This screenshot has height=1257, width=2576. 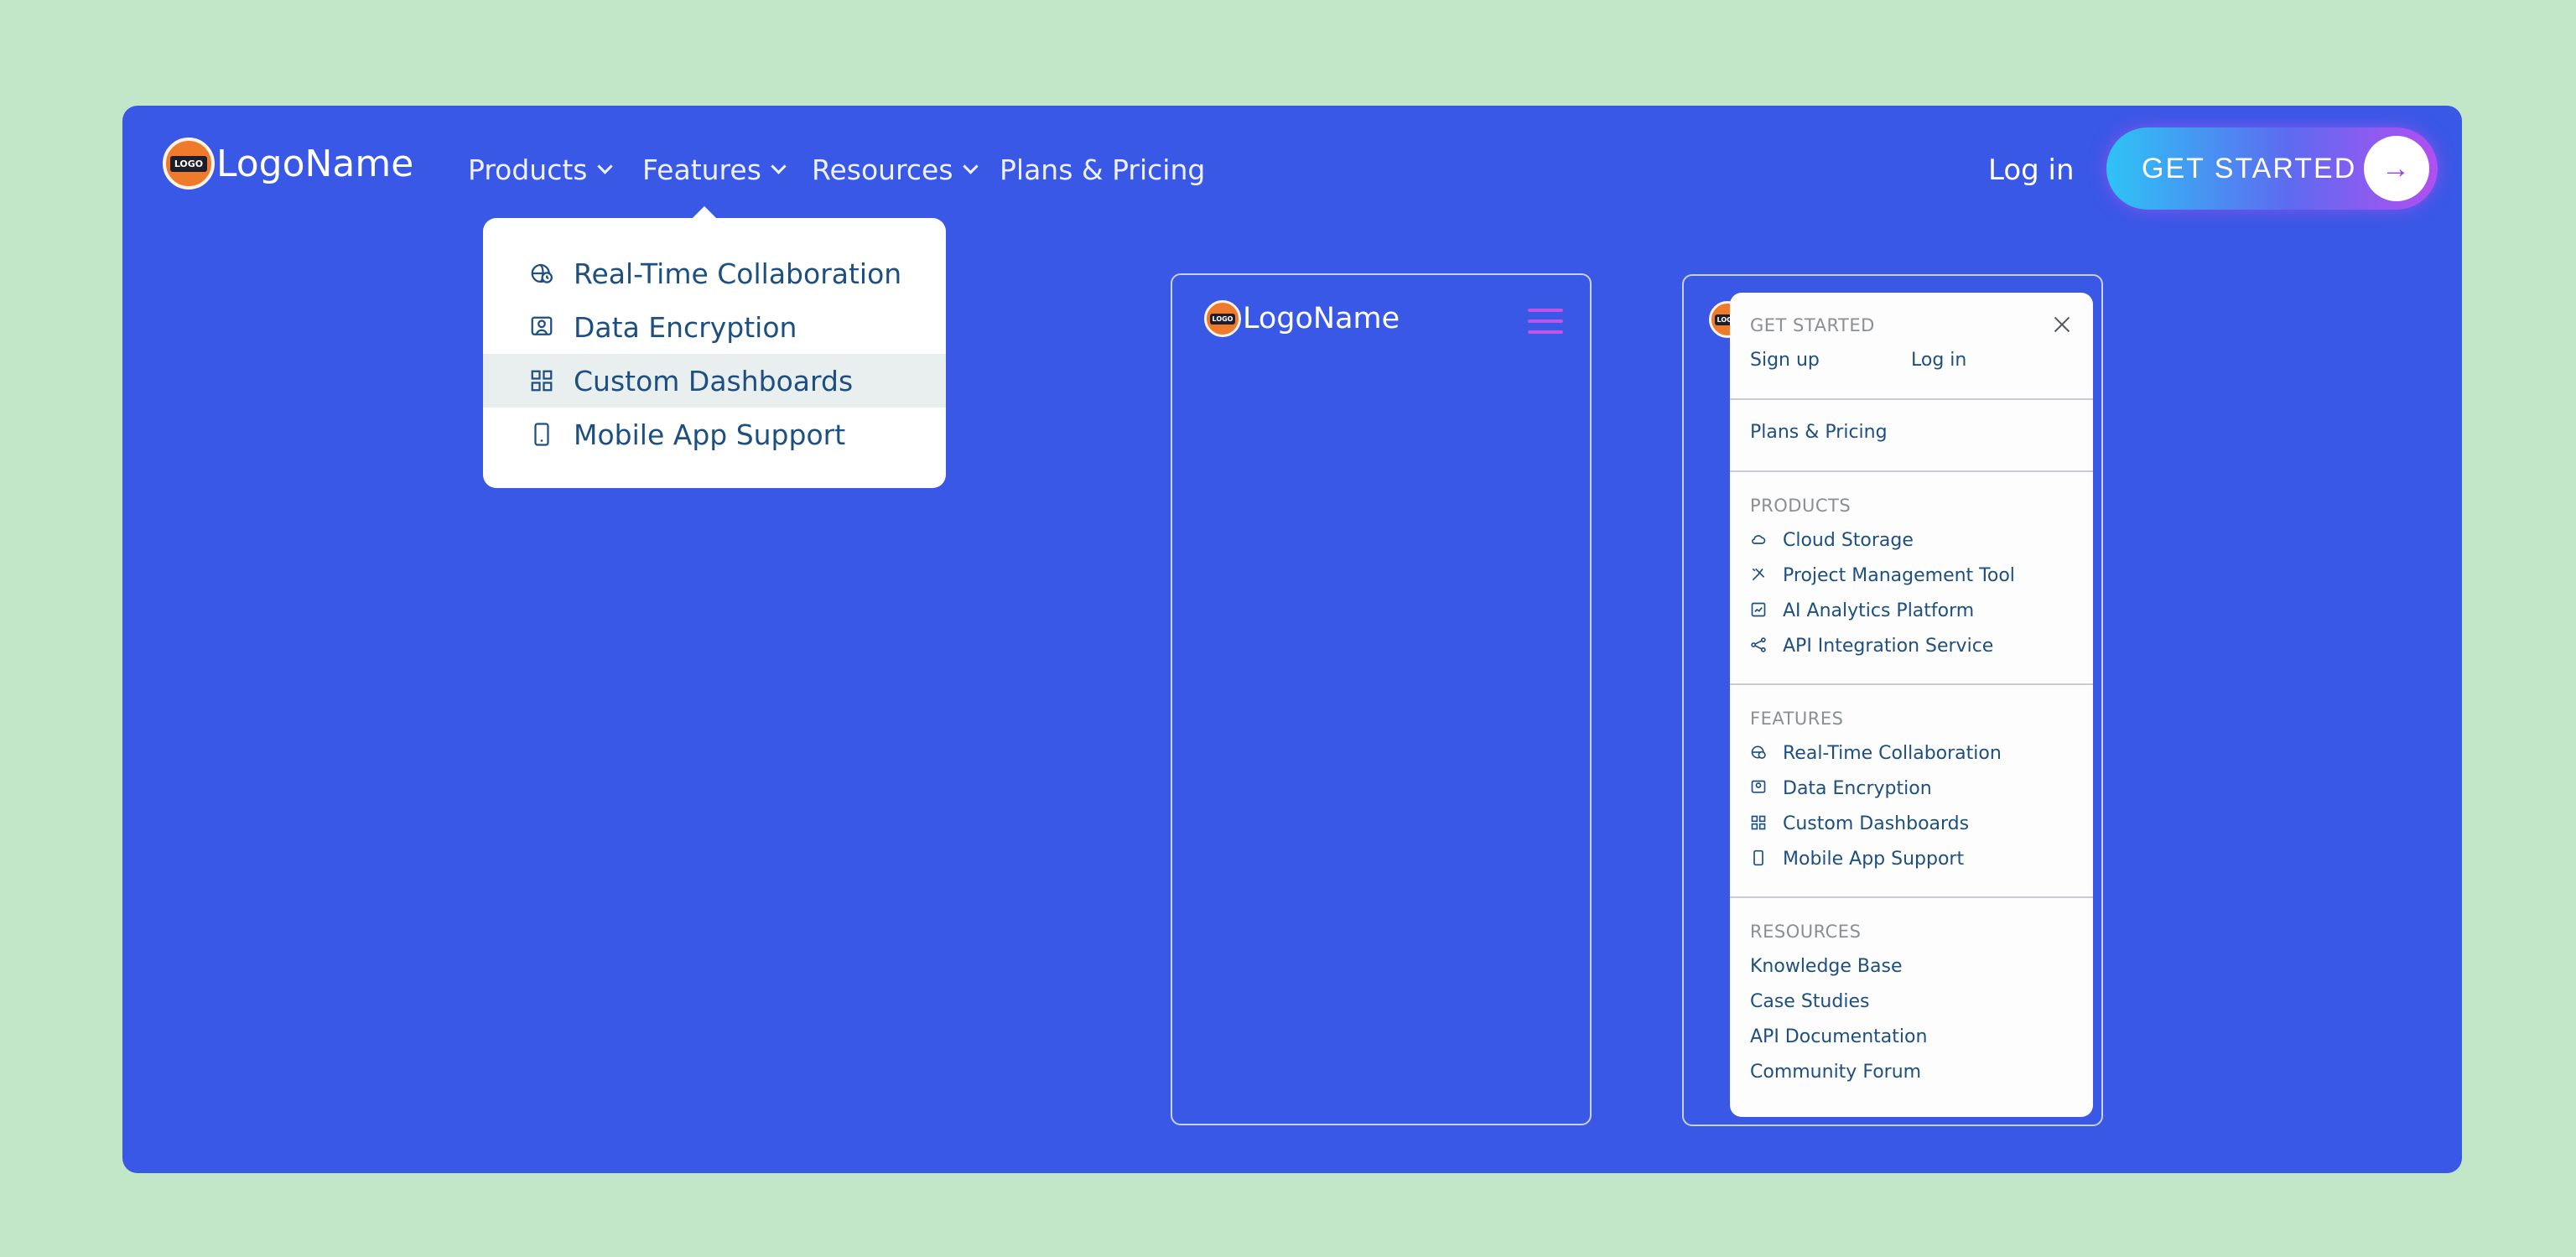 What do you see at coordinates (1878, 610) in the screenshot?
I see `mobile-product-ai-analytics-platform: AI Analytics Platform` at bounding box center [1878, 610].